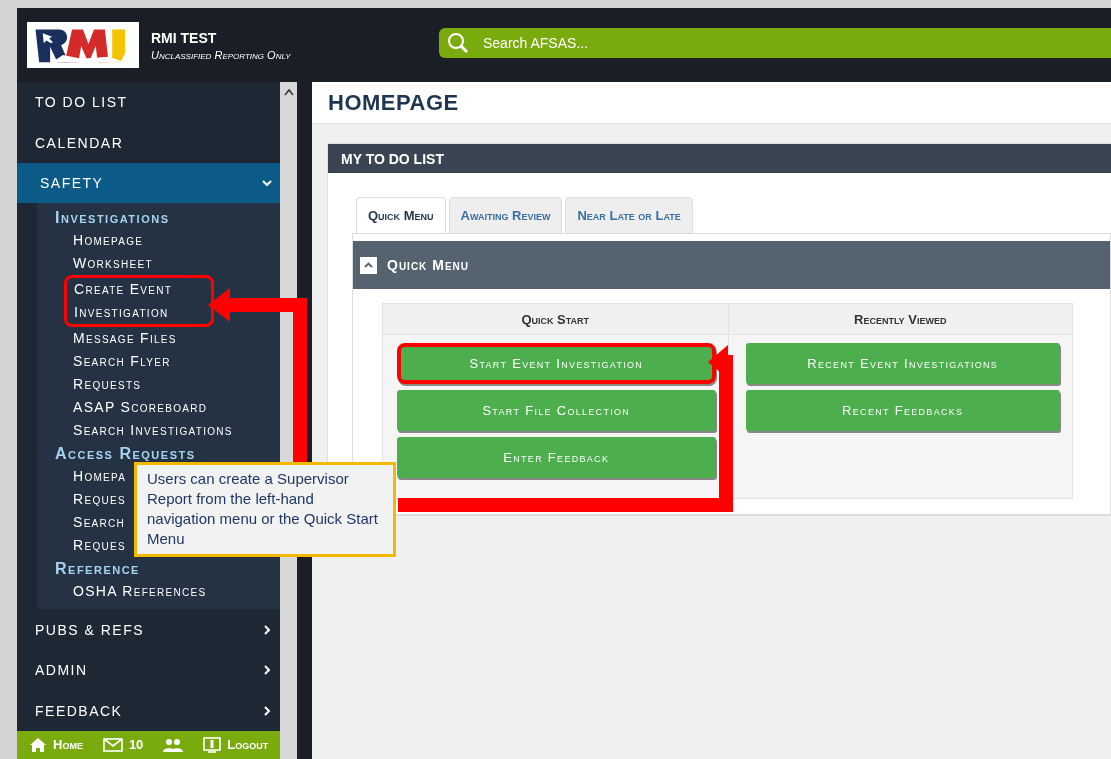  Describe the element at coordinates (148, 710) in the screenshot. I see `nav-item: FEEDBACK` at that location.